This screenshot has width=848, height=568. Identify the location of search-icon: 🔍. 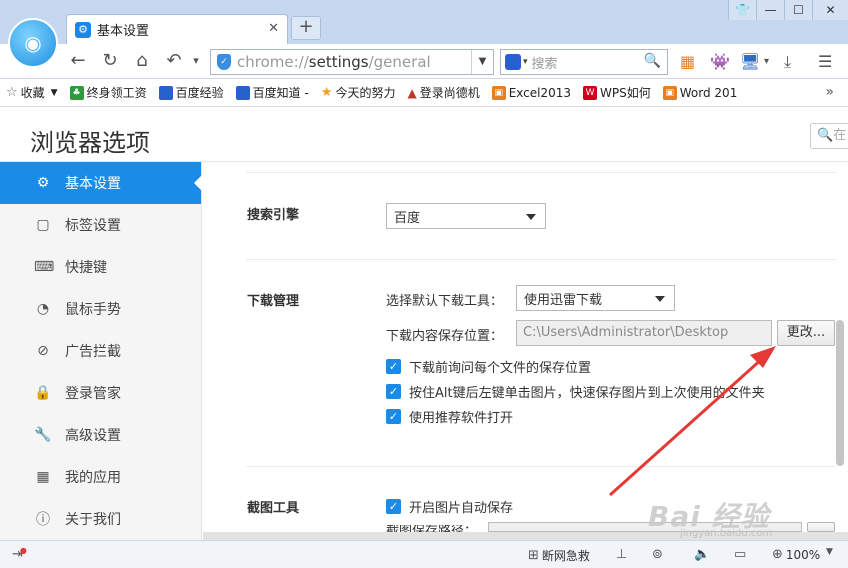
(652, 61).